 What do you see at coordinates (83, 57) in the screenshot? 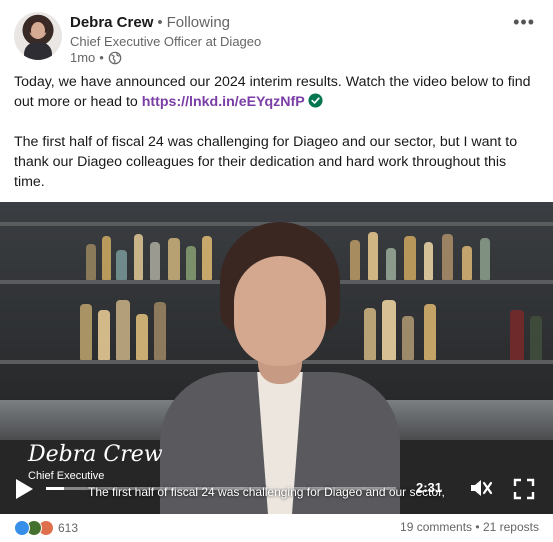
I see `post-time: 1mo` at bounding box center [83, 57].